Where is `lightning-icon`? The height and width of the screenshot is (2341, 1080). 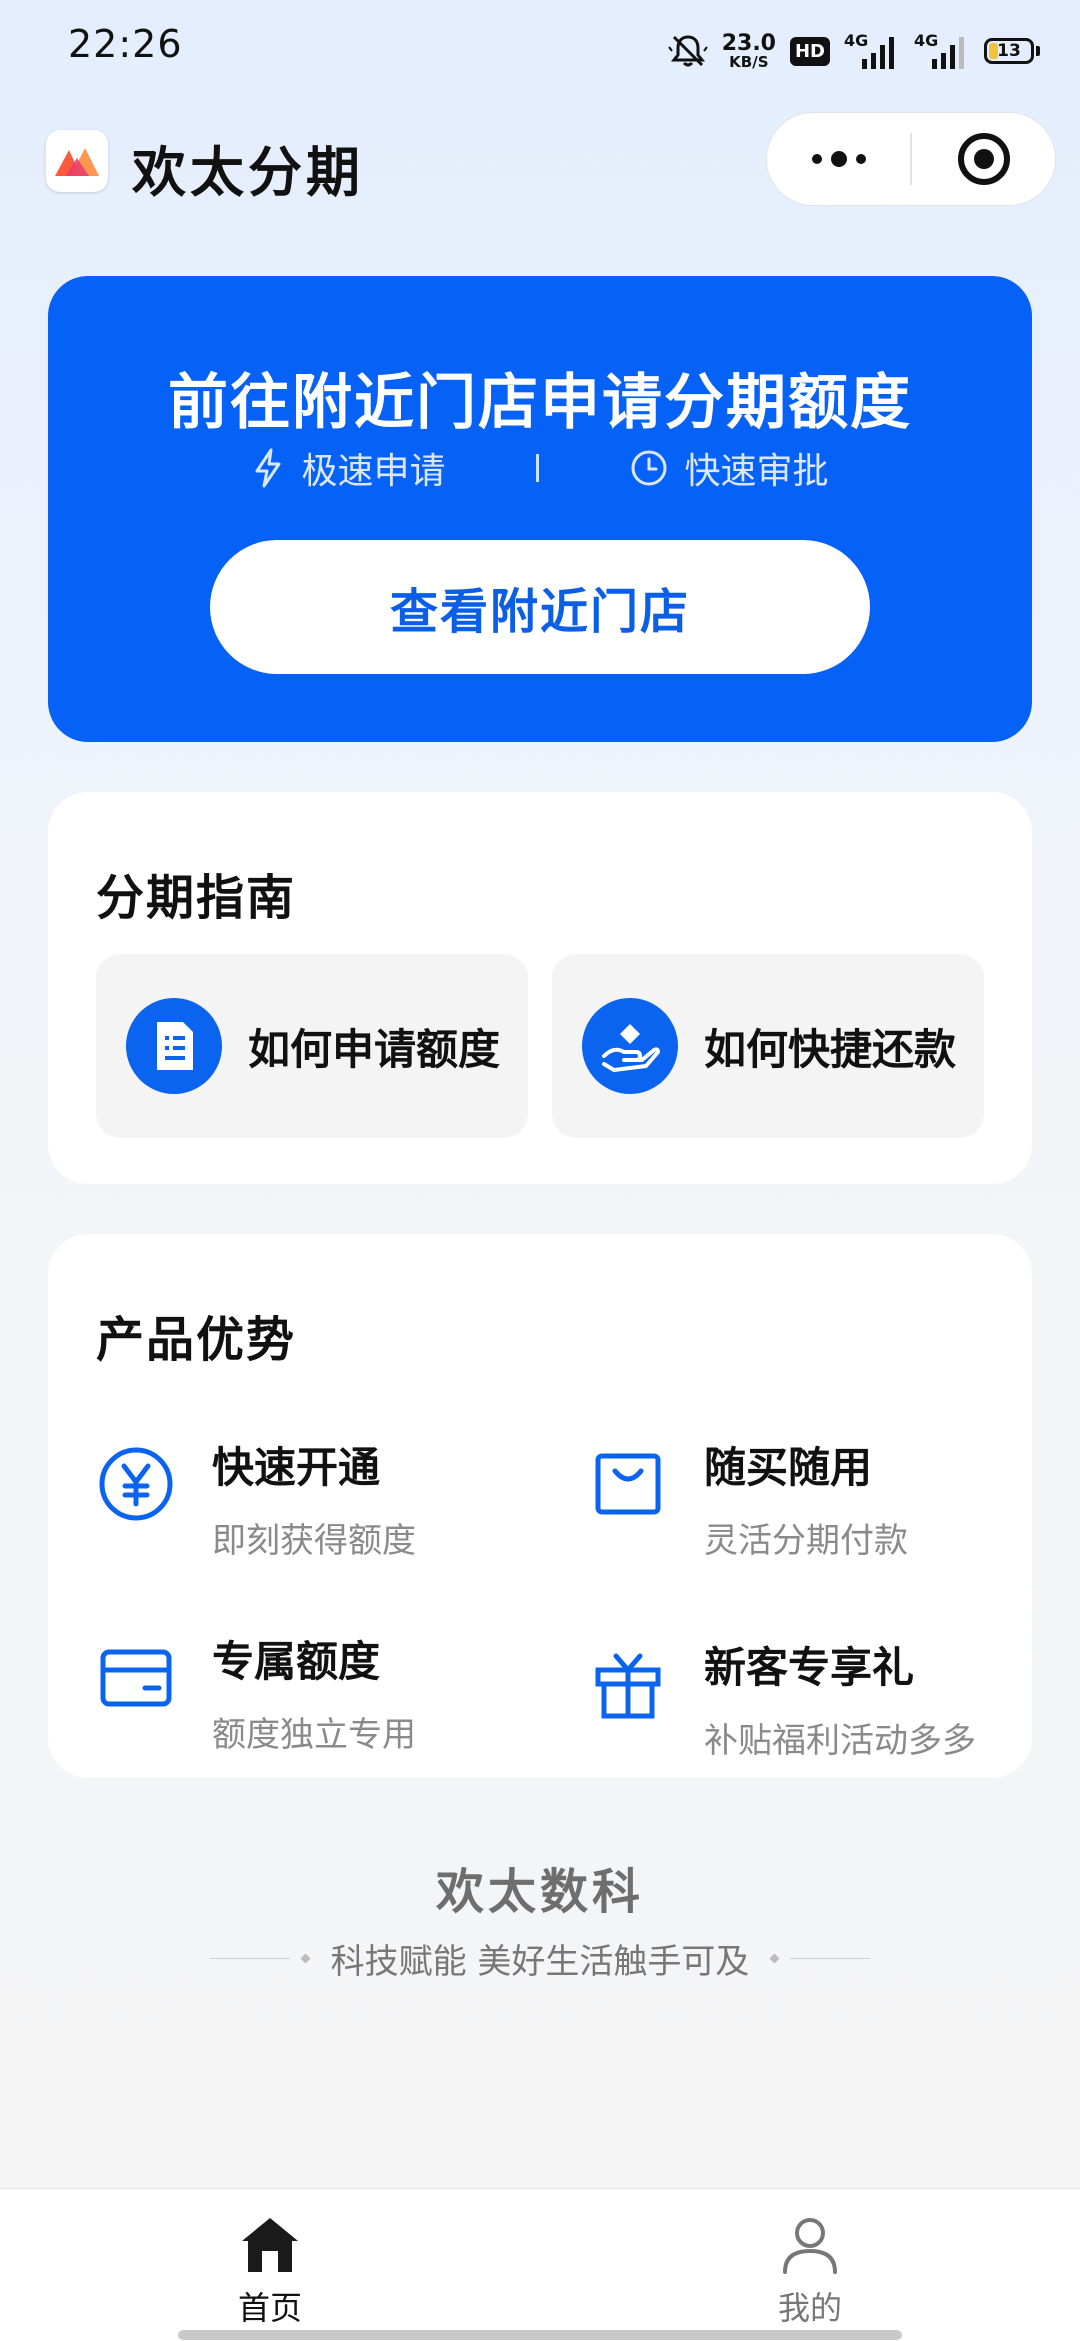 lightning-icon is located at coordinates (268, 468).